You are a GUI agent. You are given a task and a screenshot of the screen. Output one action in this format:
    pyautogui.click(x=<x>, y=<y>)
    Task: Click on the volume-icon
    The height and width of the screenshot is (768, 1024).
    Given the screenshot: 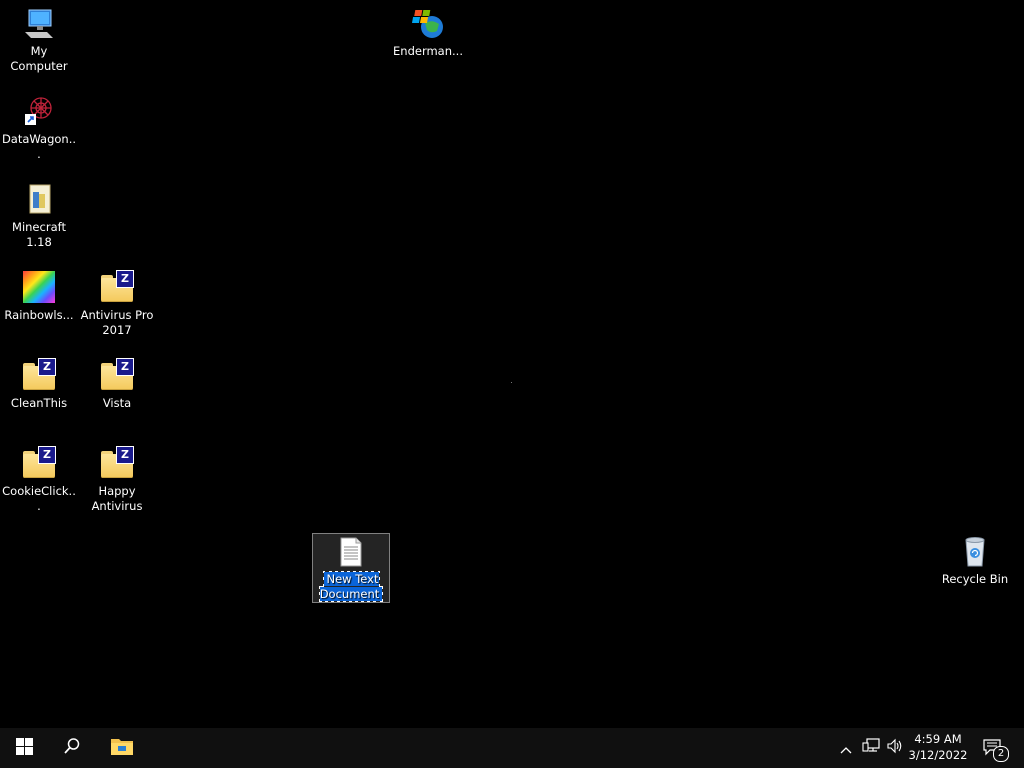 What is the action you would take?
    pyautogui.click(x=895, y=748)
    